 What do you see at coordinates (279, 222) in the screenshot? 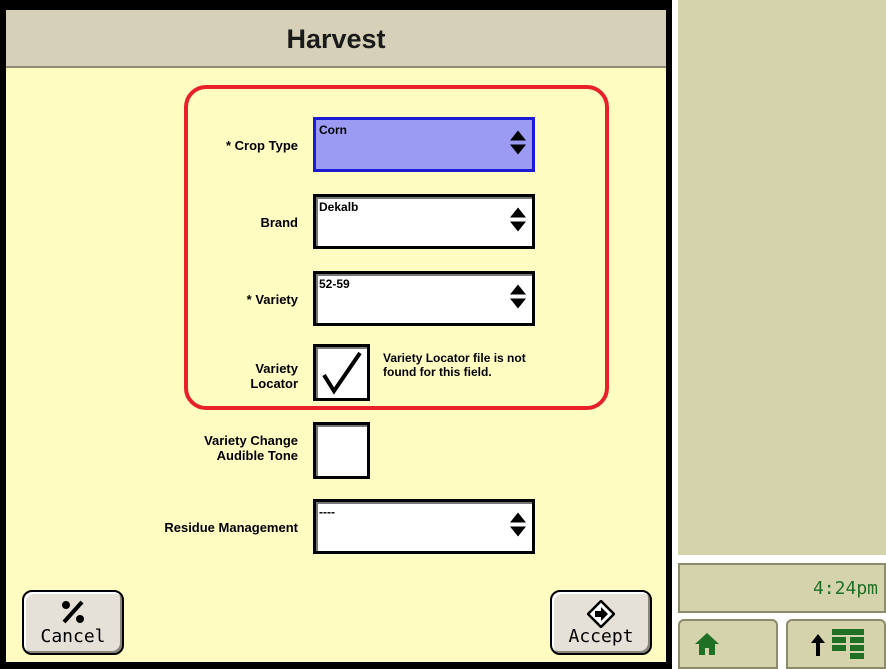
I see `brand-label: Brand` at bounding box center [279, 222].